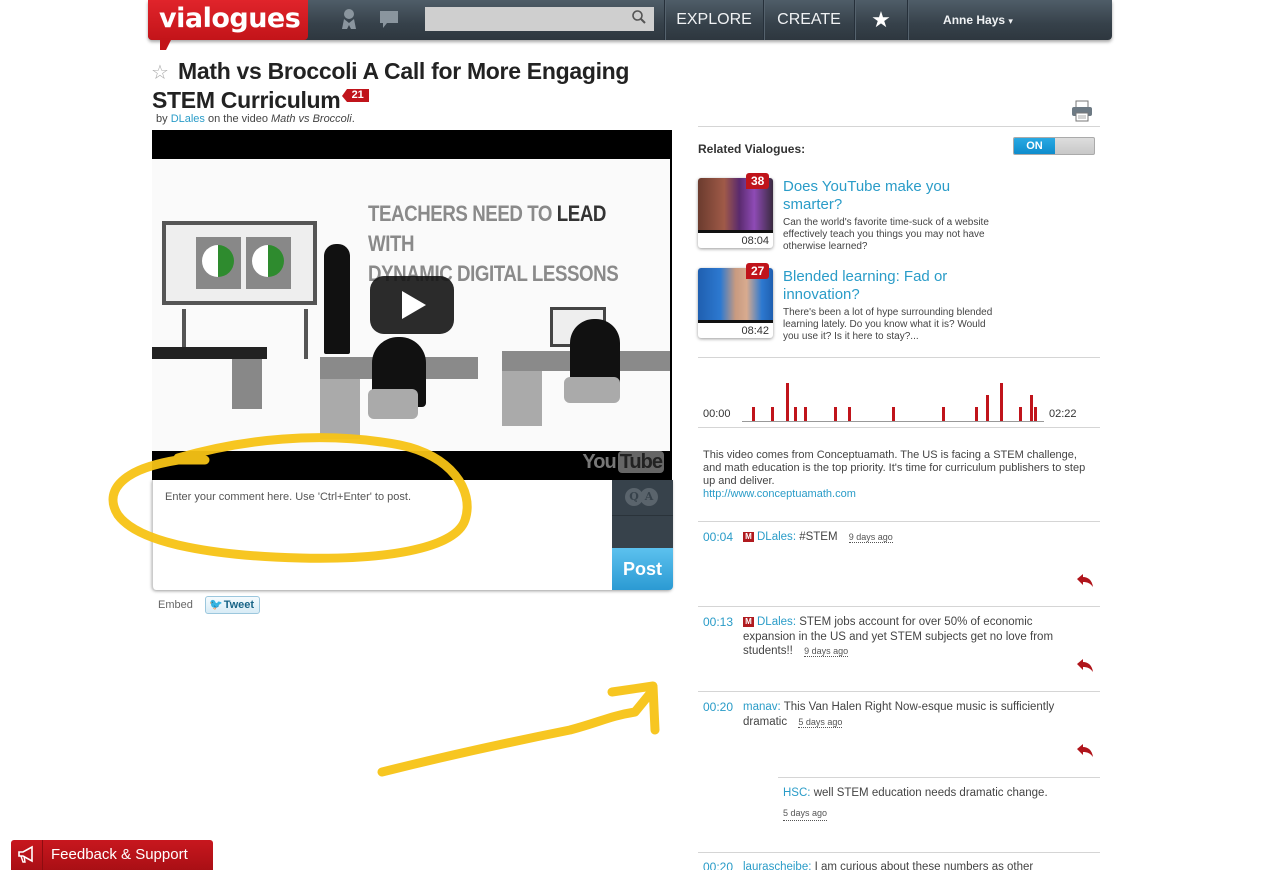 The height and width of the screenshot is (870, 1264). Describe the element at coordinates (162, 119) in the screenshot. I see `byline-prefix: by` at that location.